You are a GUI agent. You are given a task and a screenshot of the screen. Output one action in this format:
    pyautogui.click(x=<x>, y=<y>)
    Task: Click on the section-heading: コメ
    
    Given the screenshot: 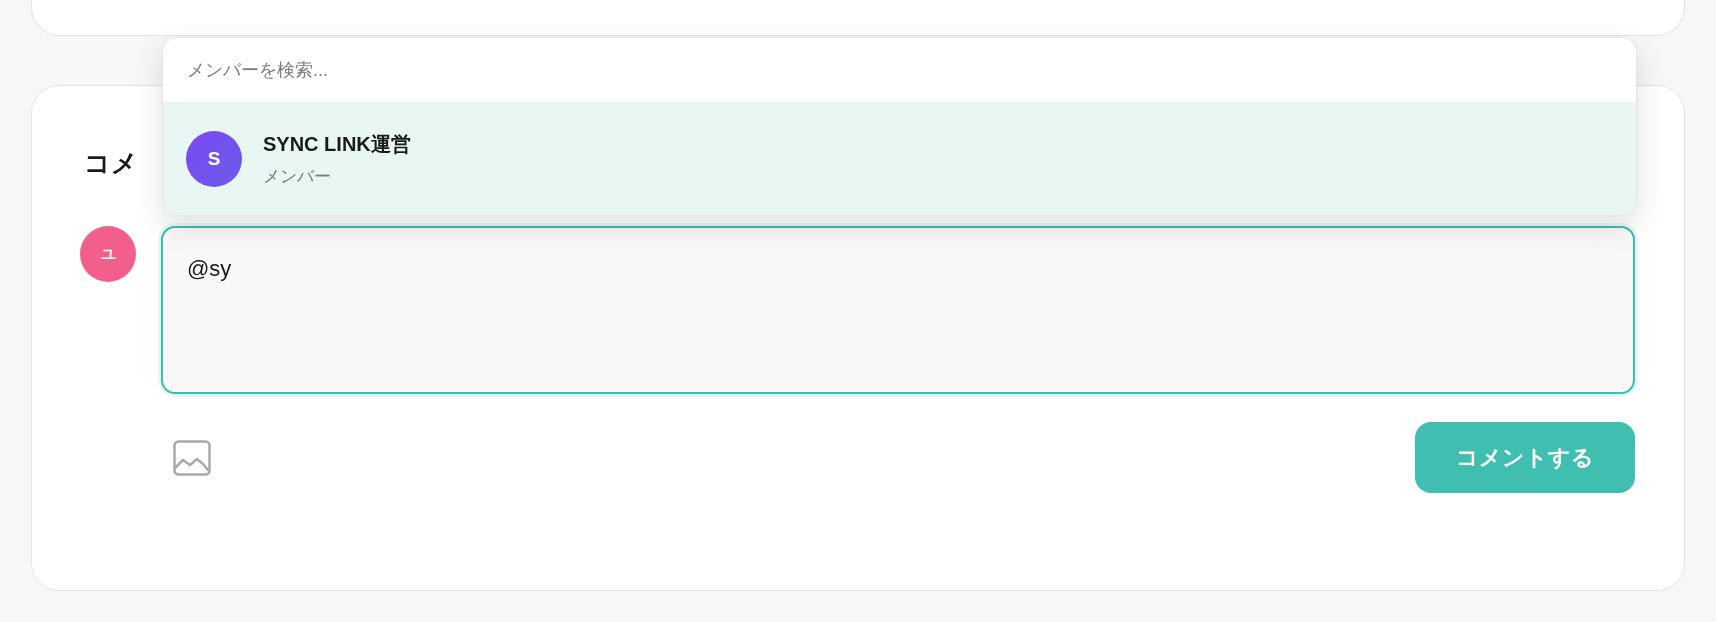 What is the action you would take?
    pyautogui.click(x=110, y=163)
    